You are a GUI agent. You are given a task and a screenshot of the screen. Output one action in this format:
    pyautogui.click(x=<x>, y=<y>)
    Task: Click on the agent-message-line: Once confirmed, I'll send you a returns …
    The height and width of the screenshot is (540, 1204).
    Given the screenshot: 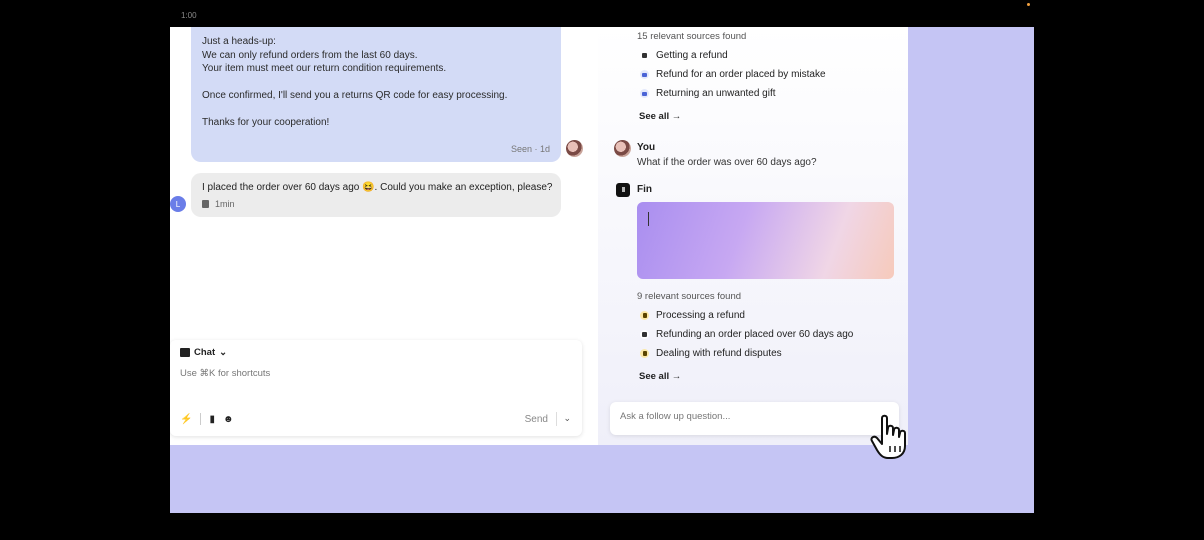 What is the action you would take?
    pyautogui.click(x=355, y=95)
    